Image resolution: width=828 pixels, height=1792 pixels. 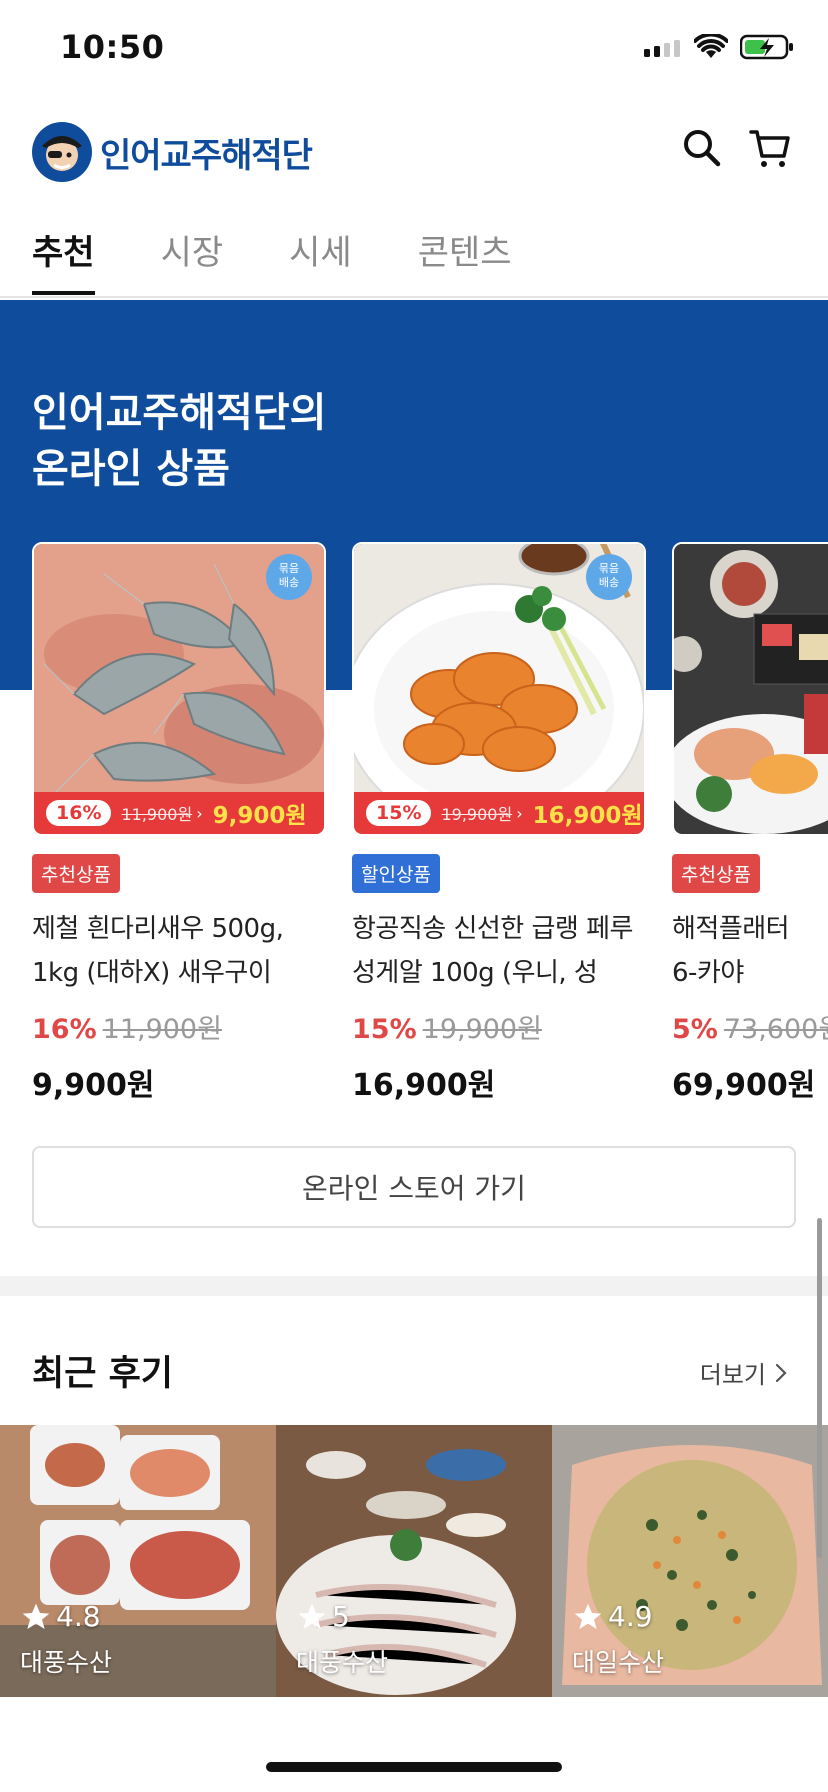 I want to click on app-logo: 인어교주해적단, so click(x=172, y=152).